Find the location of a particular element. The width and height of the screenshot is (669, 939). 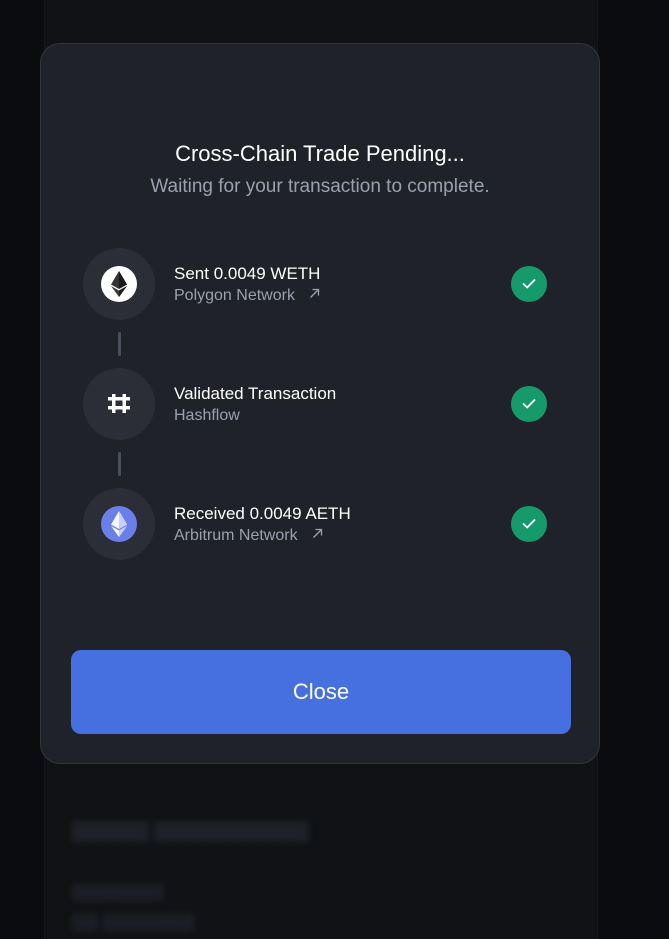

close-button: Close is located at coordinates (321, 692).